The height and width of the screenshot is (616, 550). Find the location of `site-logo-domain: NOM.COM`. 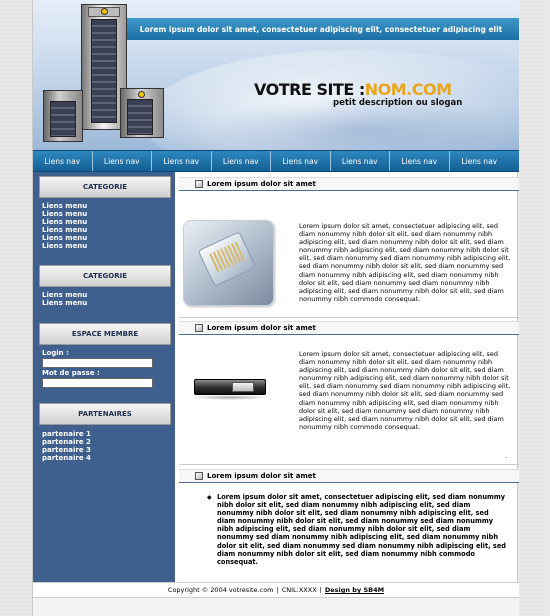

site-logo-domain: NOM.COM is located at coordinates (408, 89).